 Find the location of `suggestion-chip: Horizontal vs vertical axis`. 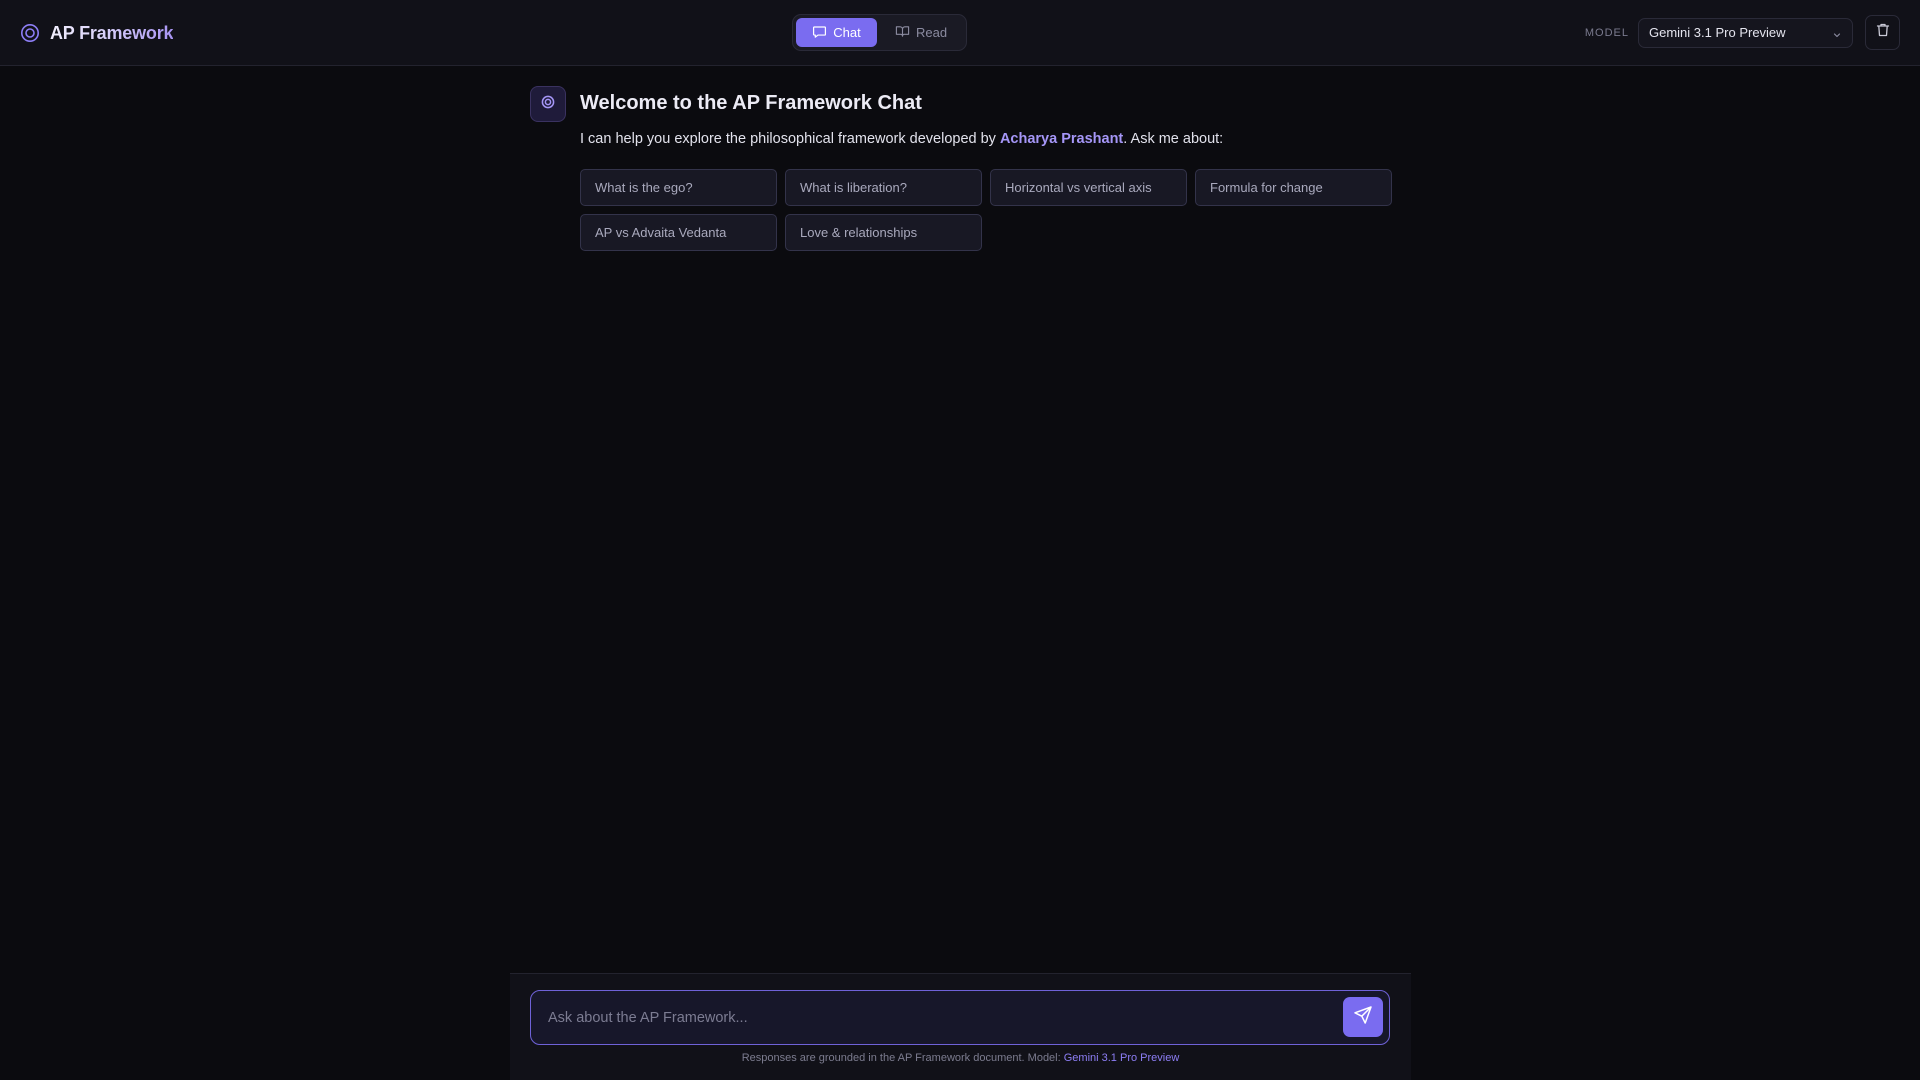

suggestion-chip: Horizontal vs vertical axis is located at coordinates (1088, 187).